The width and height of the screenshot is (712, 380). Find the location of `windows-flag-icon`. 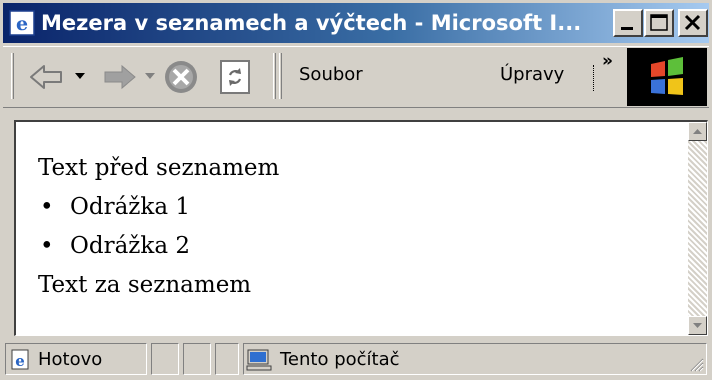

windows-flag-icon is located at coordinates (667, 76).